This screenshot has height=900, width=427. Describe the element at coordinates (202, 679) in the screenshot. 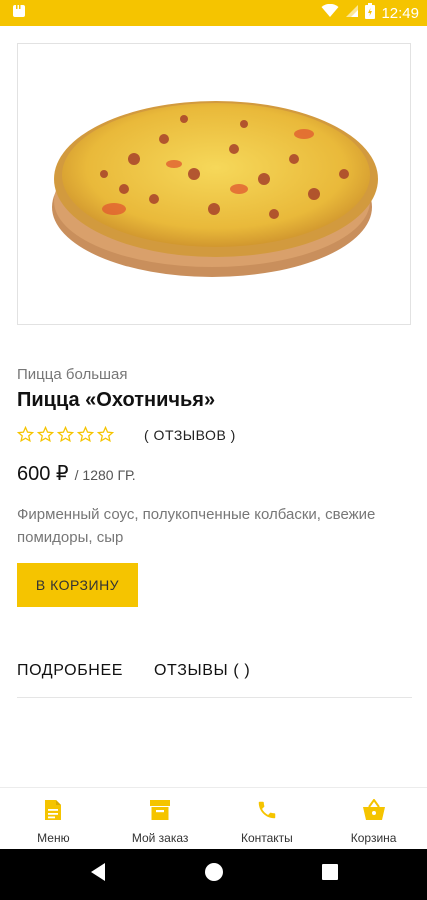

I see `tab-reviews: ОТЗЫВЫ ( )` at that location.